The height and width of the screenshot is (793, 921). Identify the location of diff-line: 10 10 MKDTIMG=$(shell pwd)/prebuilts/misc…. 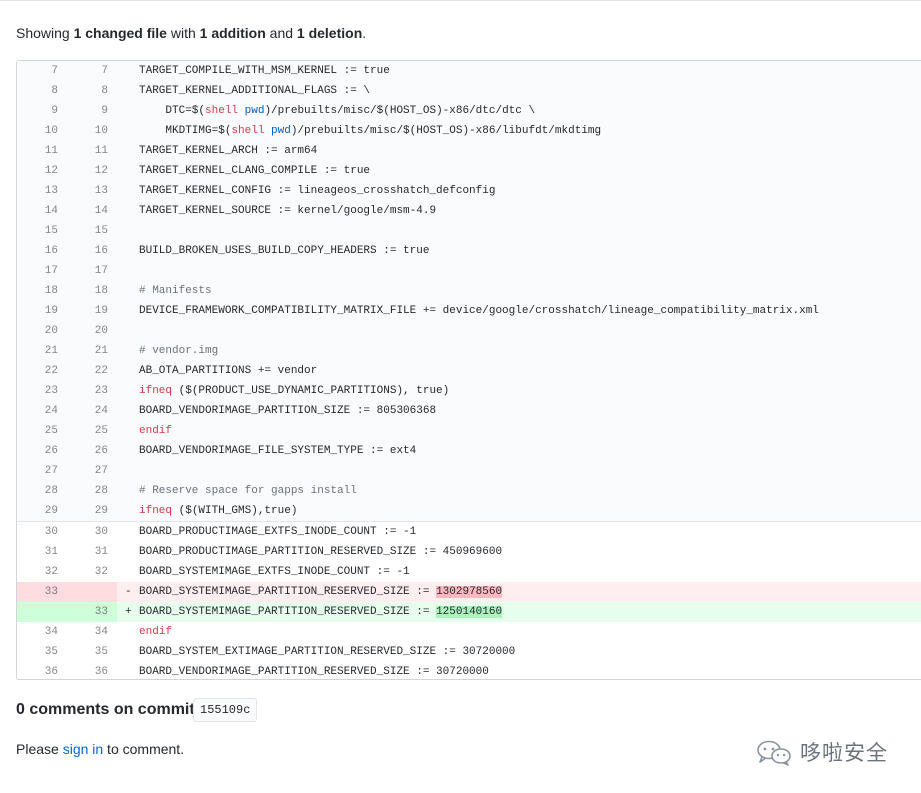
(469, 131).